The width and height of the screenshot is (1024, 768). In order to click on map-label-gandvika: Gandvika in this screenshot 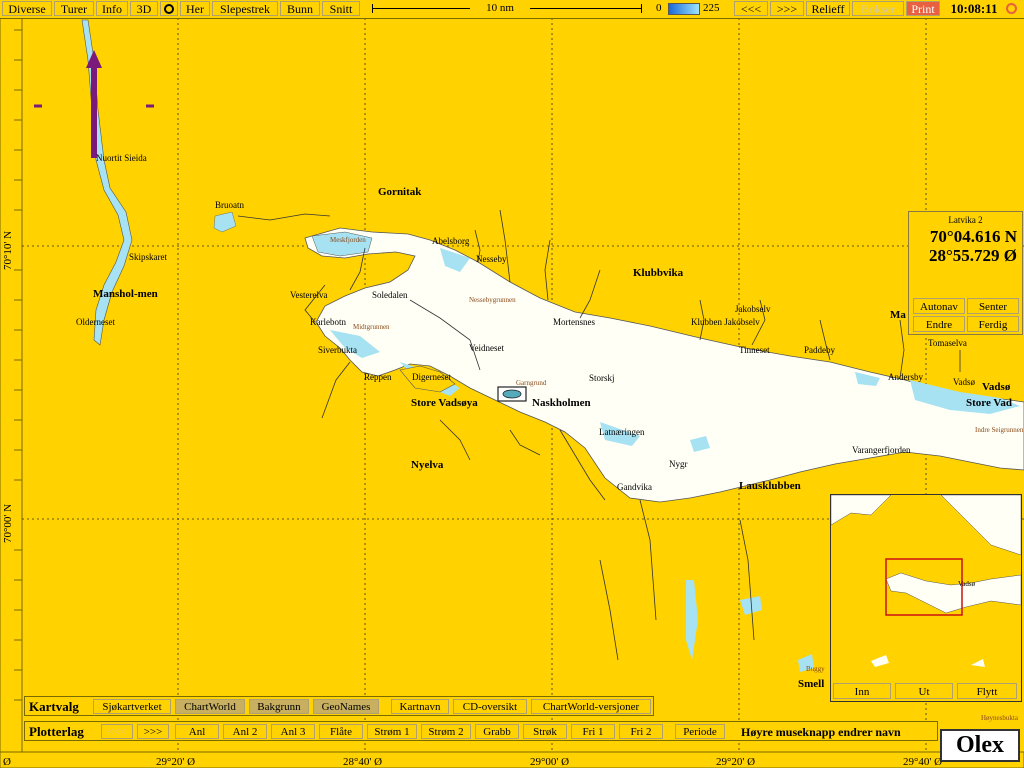, I will do `click(634, 487)`.